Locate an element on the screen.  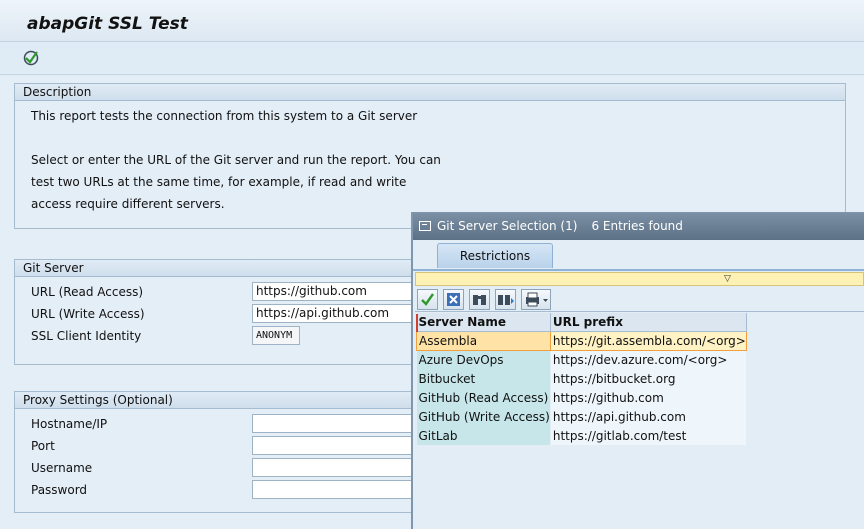
port-input is located at coordinates (333, 445).